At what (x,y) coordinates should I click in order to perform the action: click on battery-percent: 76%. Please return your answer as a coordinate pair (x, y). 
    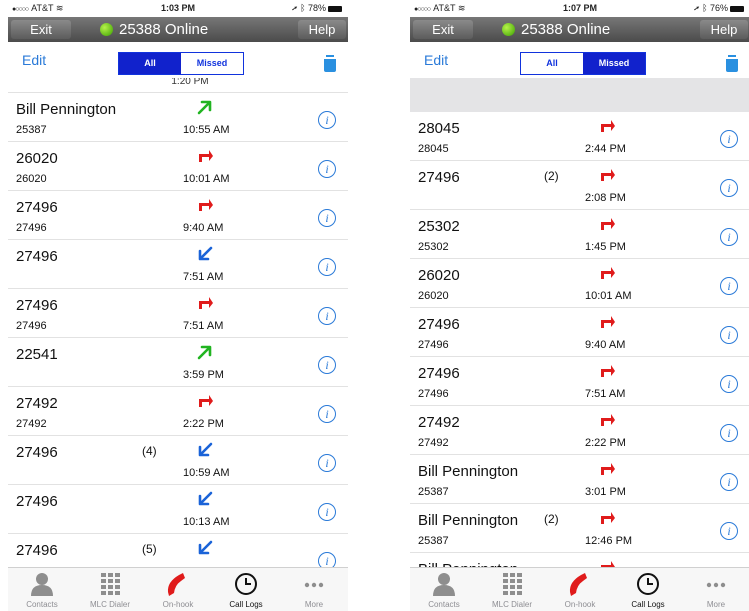
    Looking at the image, I should click on (718, 8).